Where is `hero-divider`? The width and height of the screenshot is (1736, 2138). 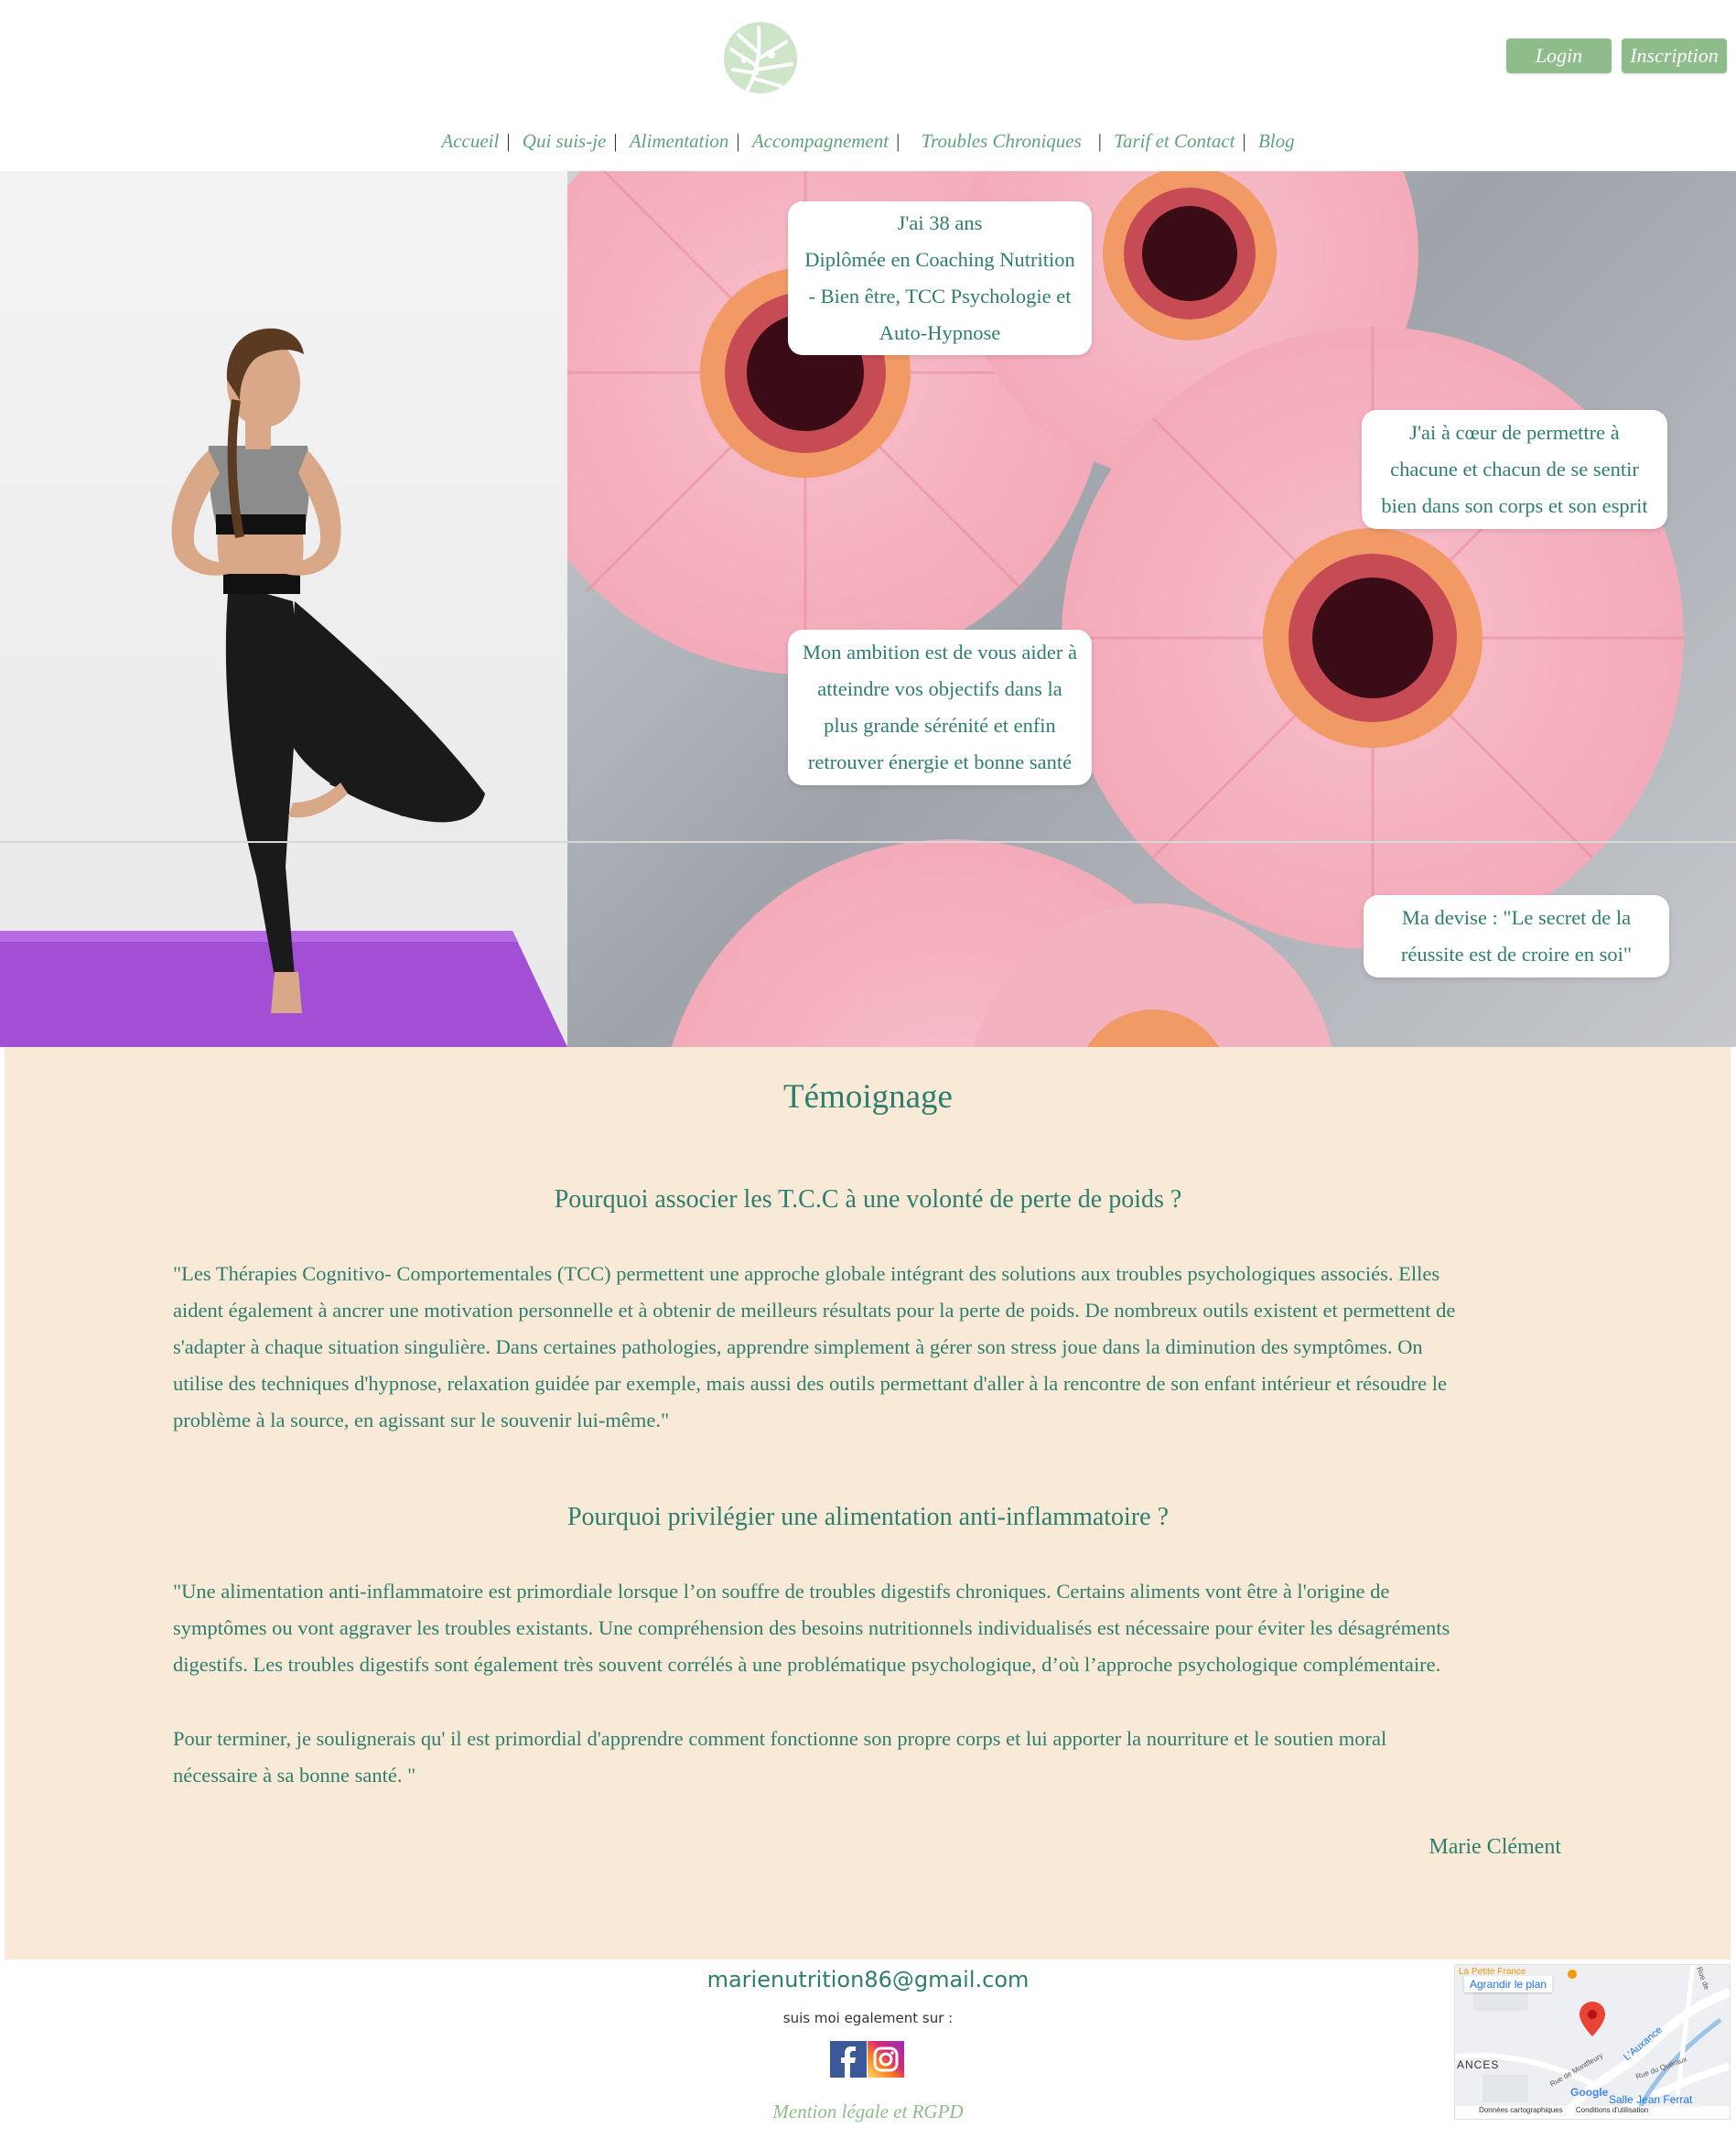
hero-divider is located at coordinates (868, 842).